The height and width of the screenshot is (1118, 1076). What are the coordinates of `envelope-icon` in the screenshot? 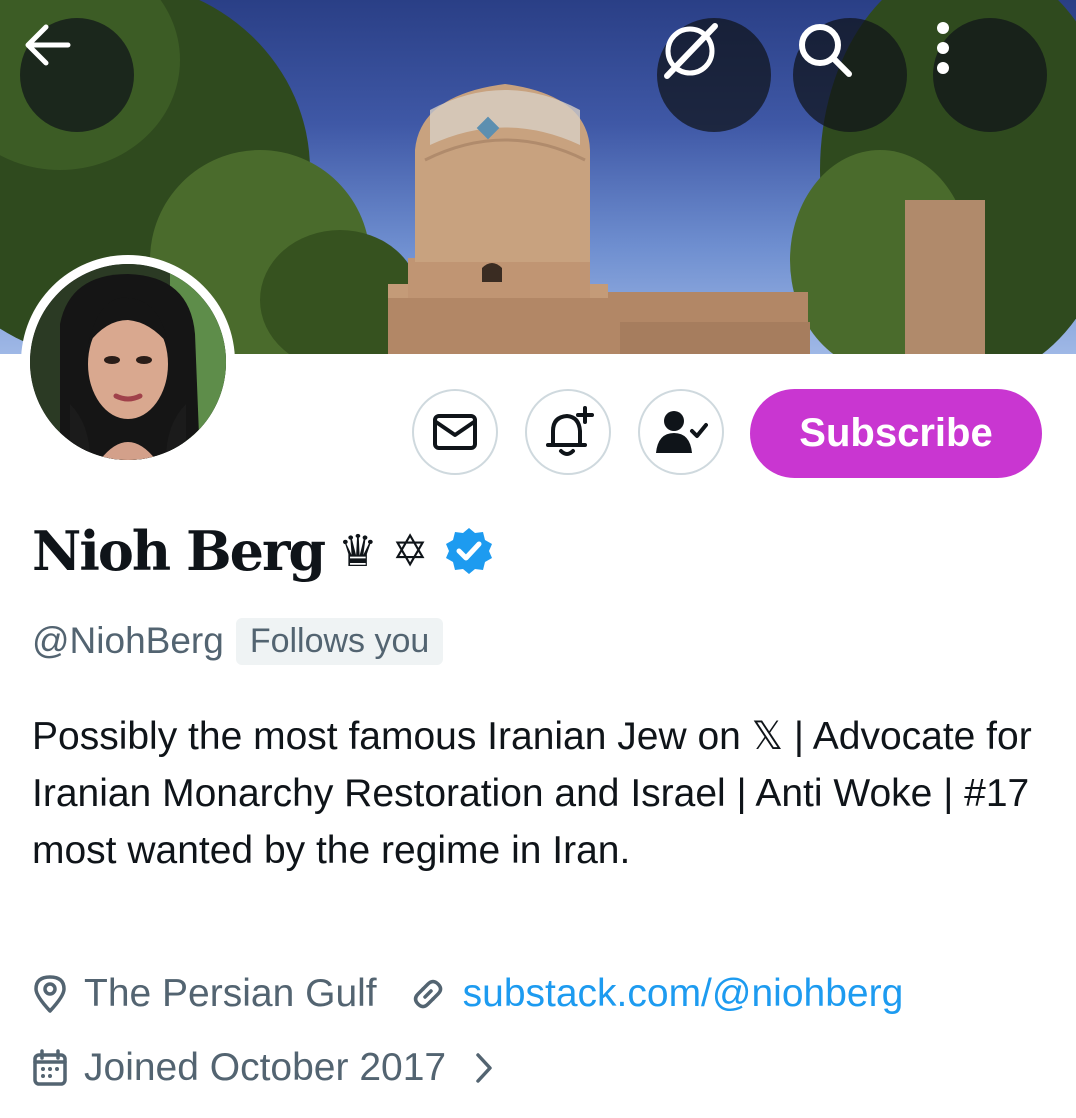 It's located at (455, 432).